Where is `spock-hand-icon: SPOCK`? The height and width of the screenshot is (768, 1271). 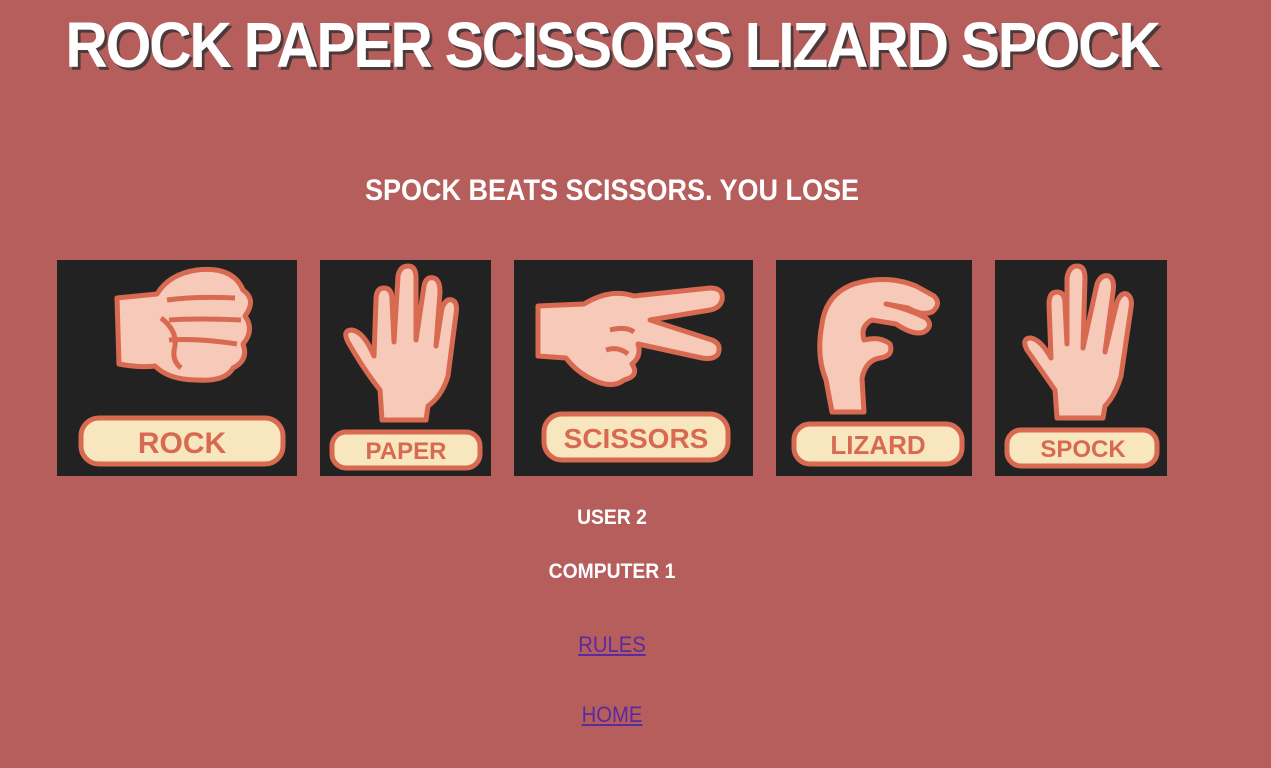 spock-hand-icon: SPOCK is located at coordinates (1082, 366).